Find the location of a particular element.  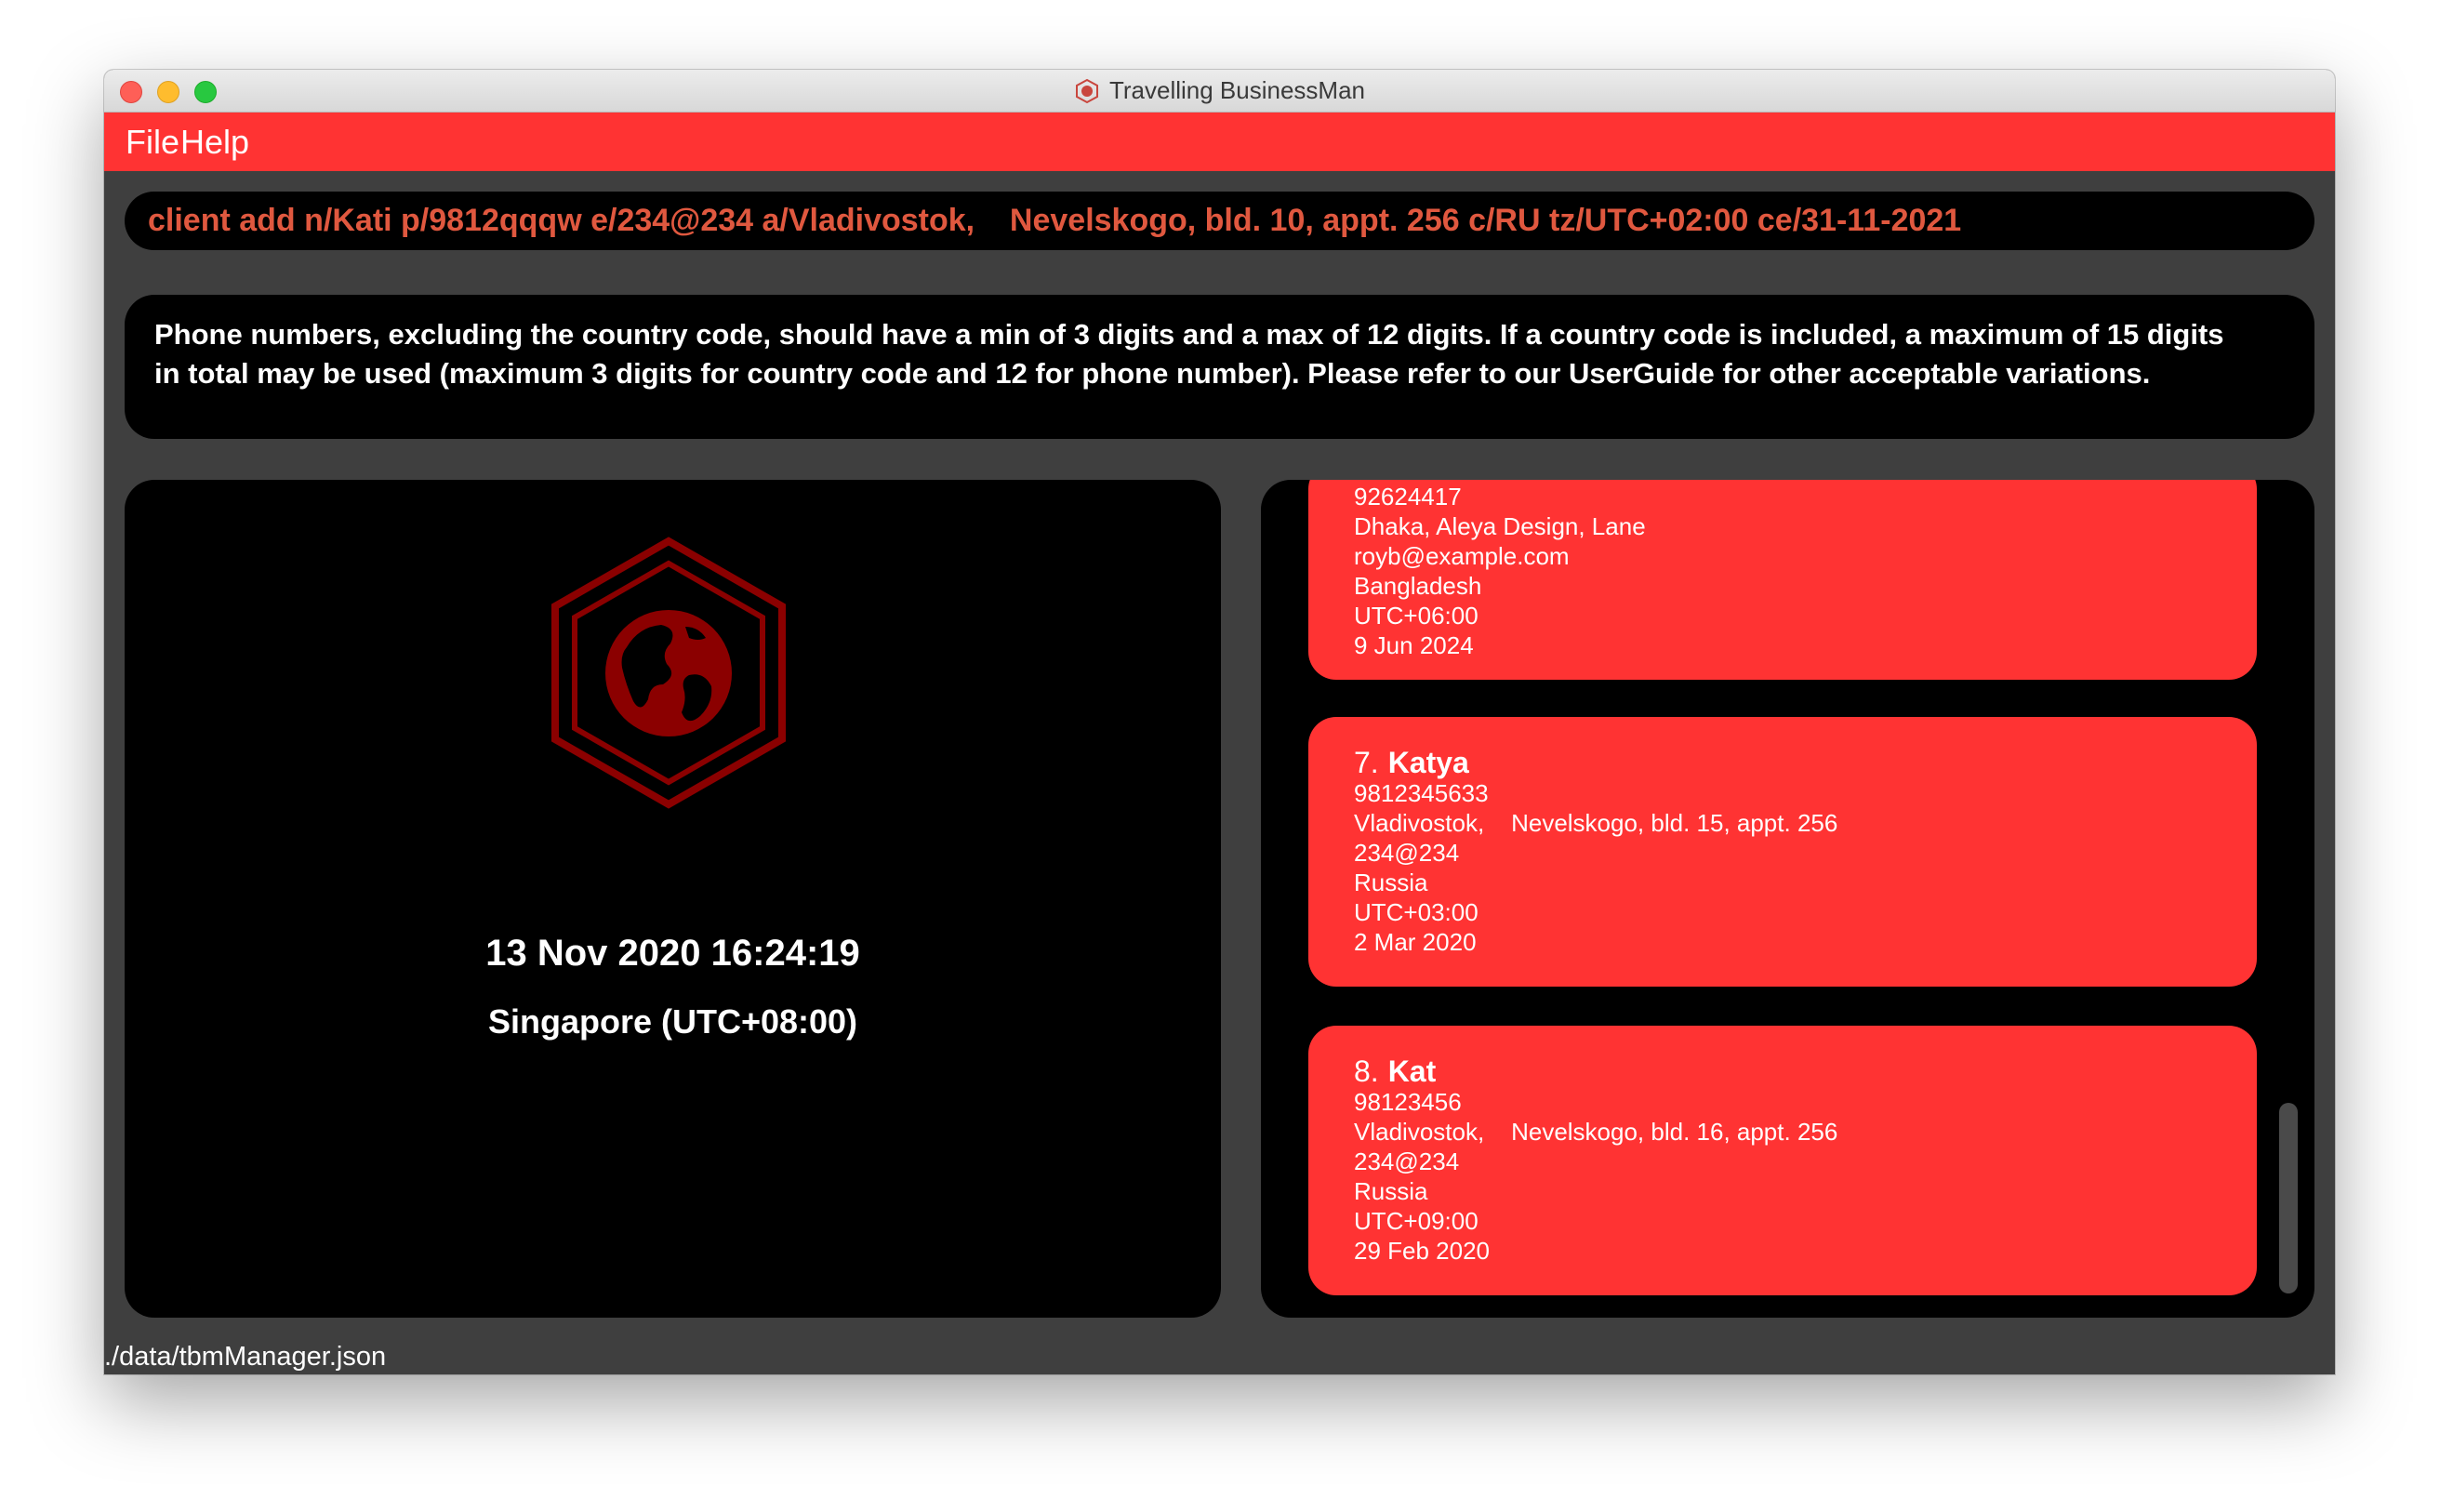

client-phone: 9812345633 is located at coordinates (1421, 793).